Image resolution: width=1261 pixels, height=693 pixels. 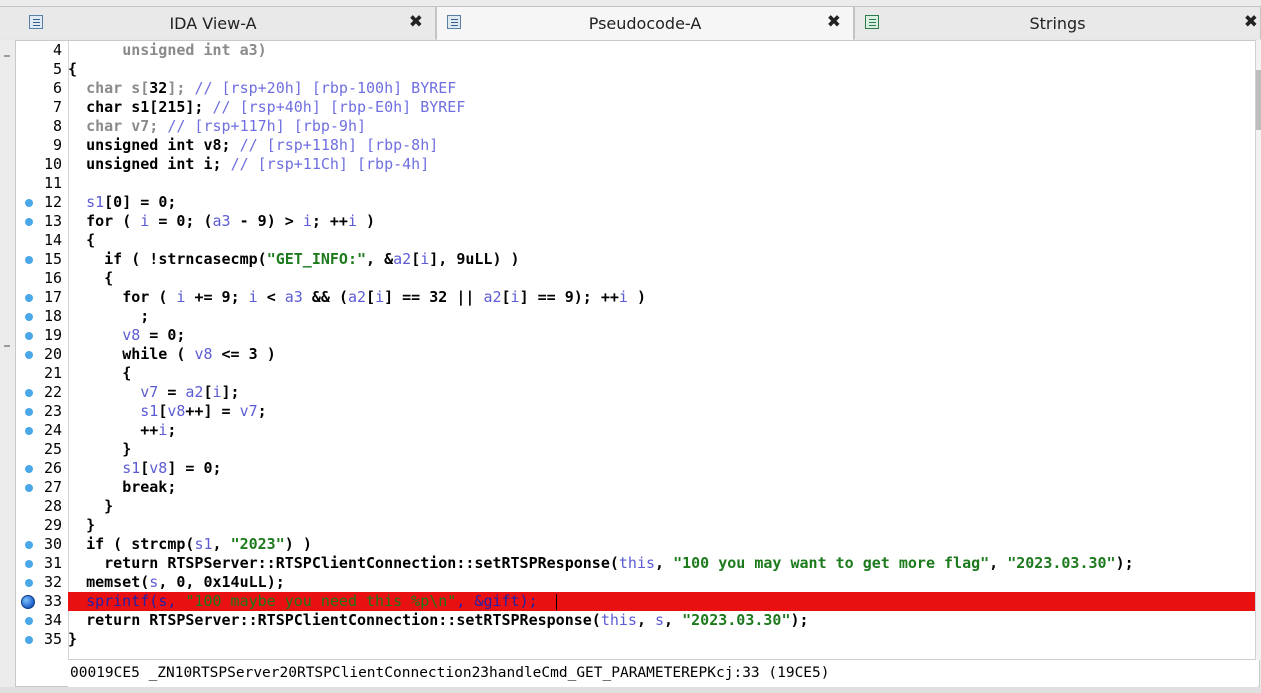 I want to click on tab-label: Strings, so click(x=1057, y=23).